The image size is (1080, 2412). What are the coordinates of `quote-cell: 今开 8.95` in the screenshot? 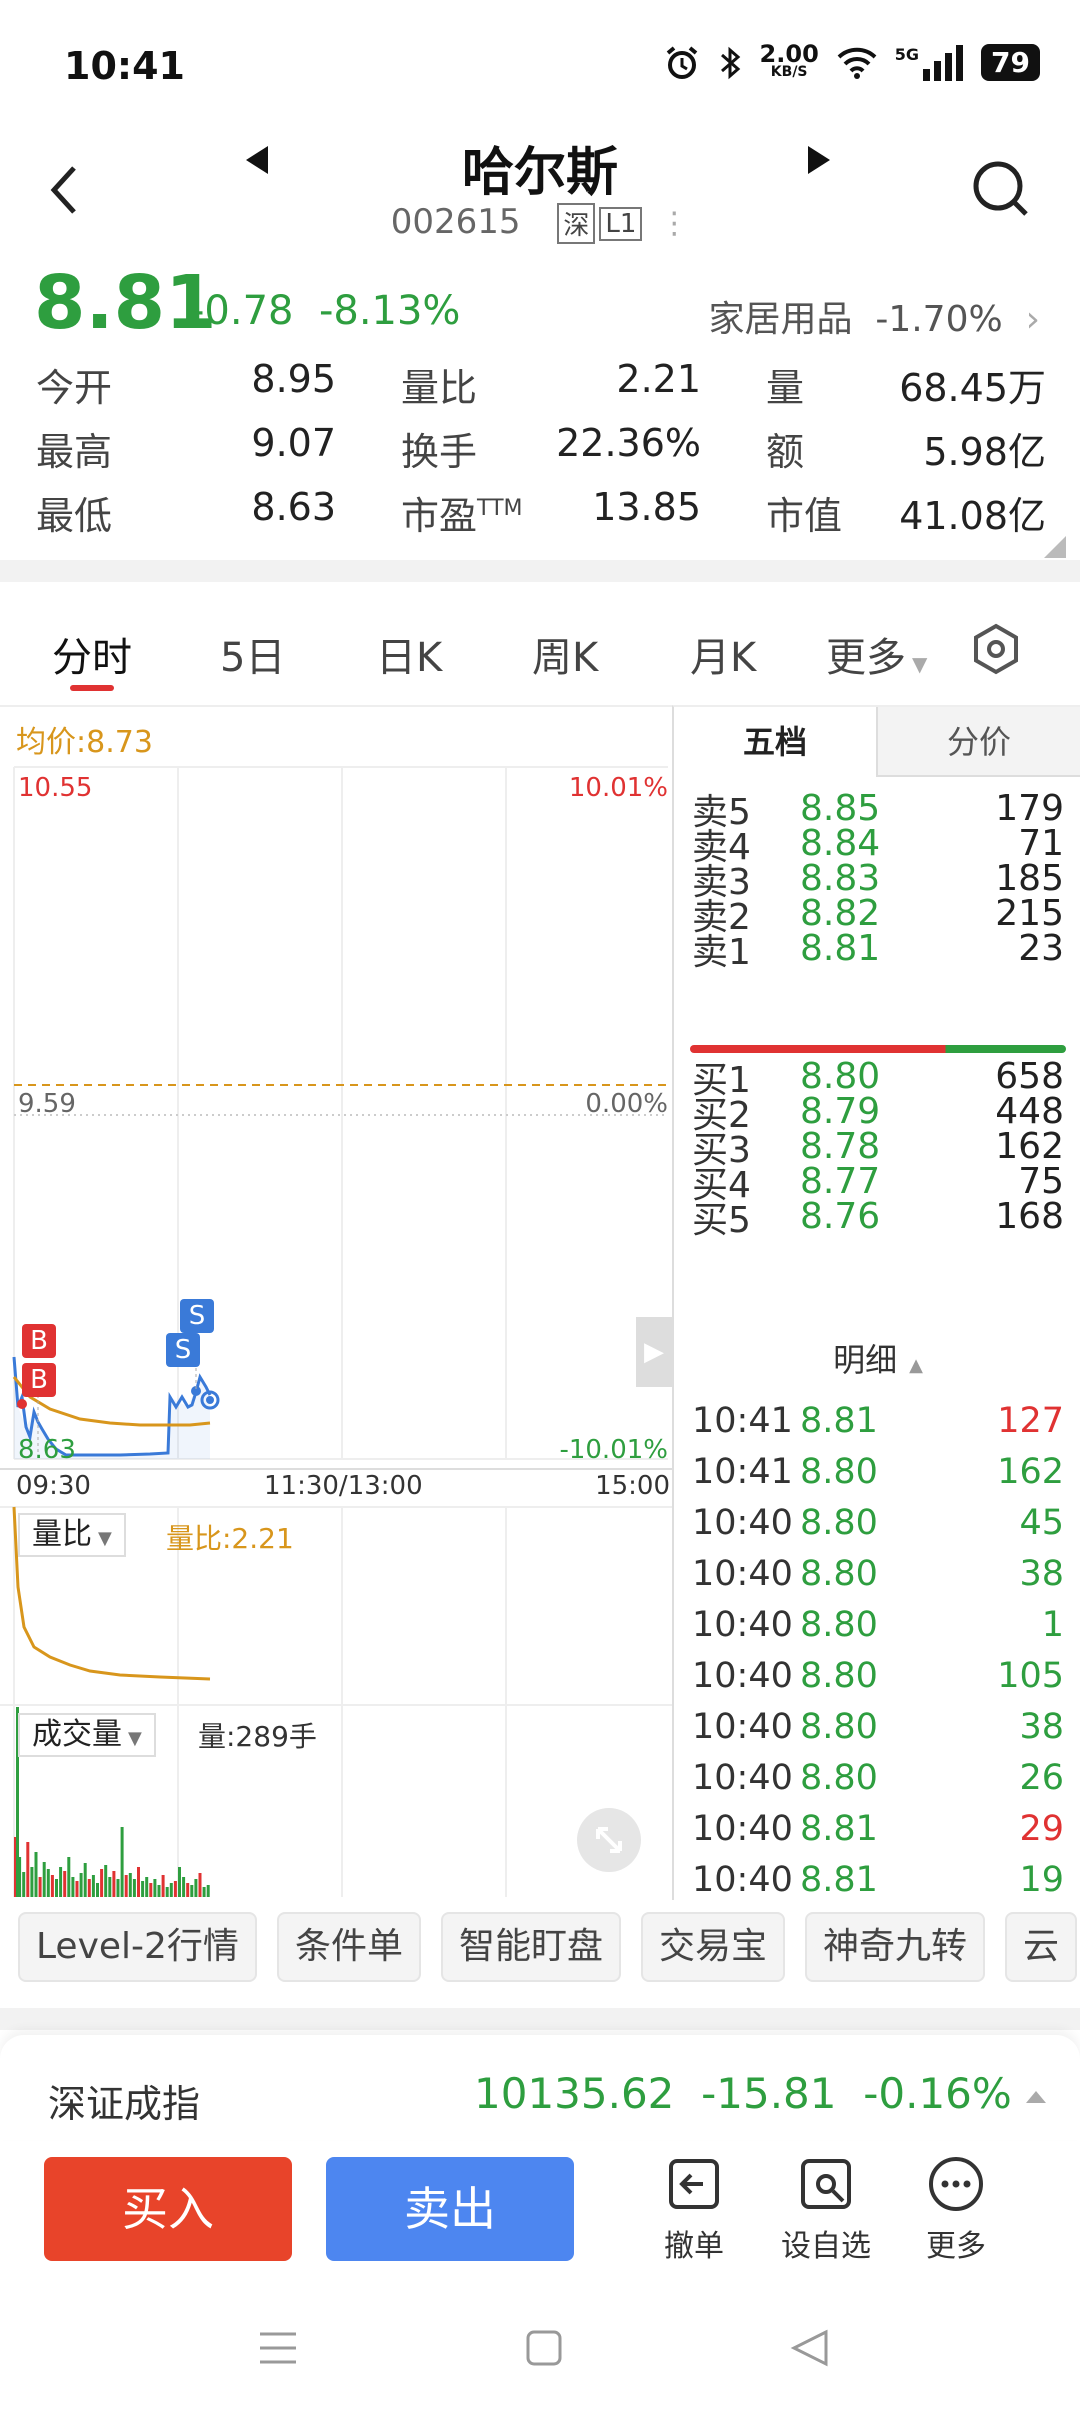 It's located at (186, 384).